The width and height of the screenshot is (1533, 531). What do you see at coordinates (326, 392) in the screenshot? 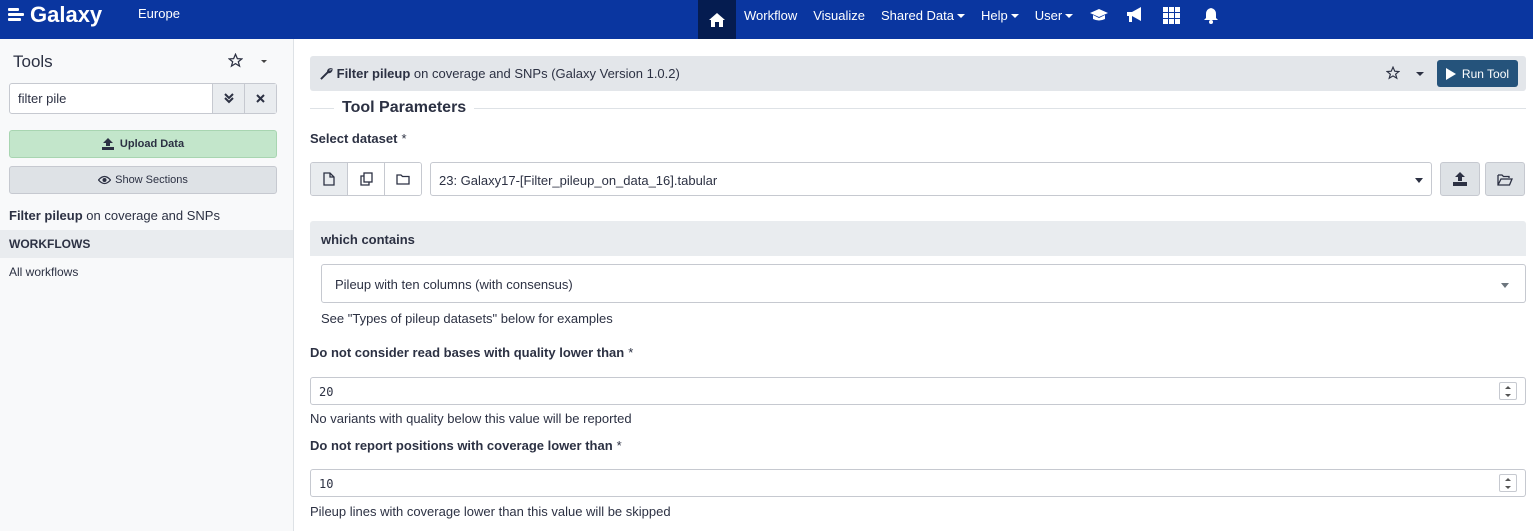
I see `quality-value: 20` at bounding box center [326, 392].